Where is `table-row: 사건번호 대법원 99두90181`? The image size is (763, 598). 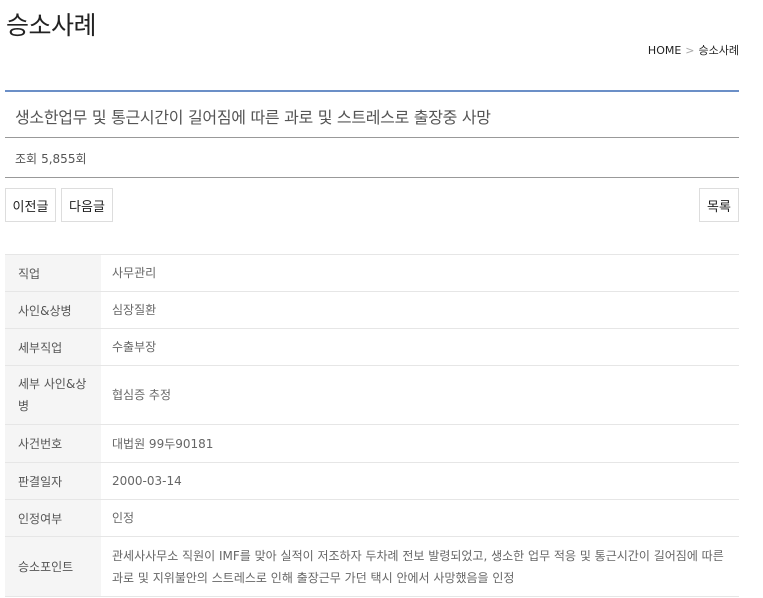
table-row: 사건번호 대법원 99두90181 is located at coordinates (372, 443).